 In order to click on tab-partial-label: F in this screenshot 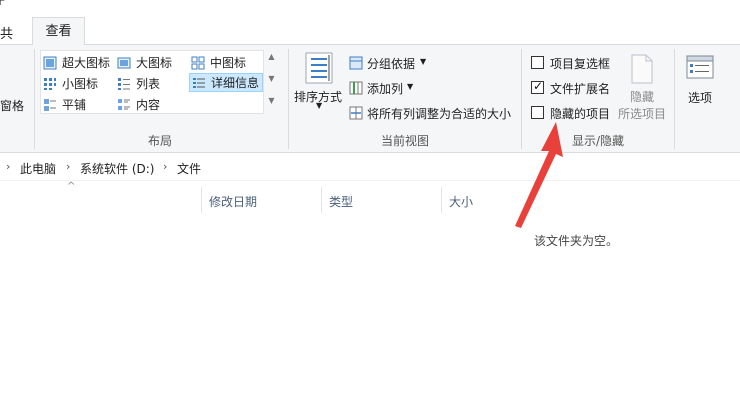, I will do `click(3, 4)`.